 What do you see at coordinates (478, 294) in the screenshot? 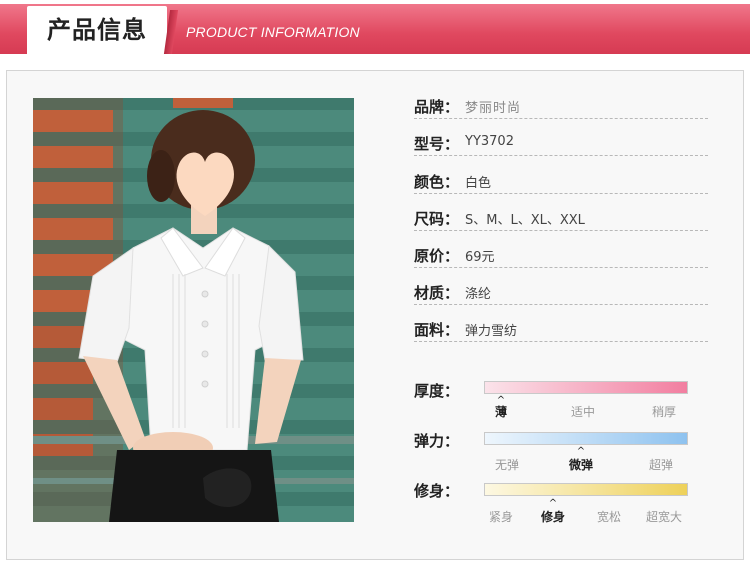
I see `spec-value-material: 涤纶` at bounding box center [478, 294].